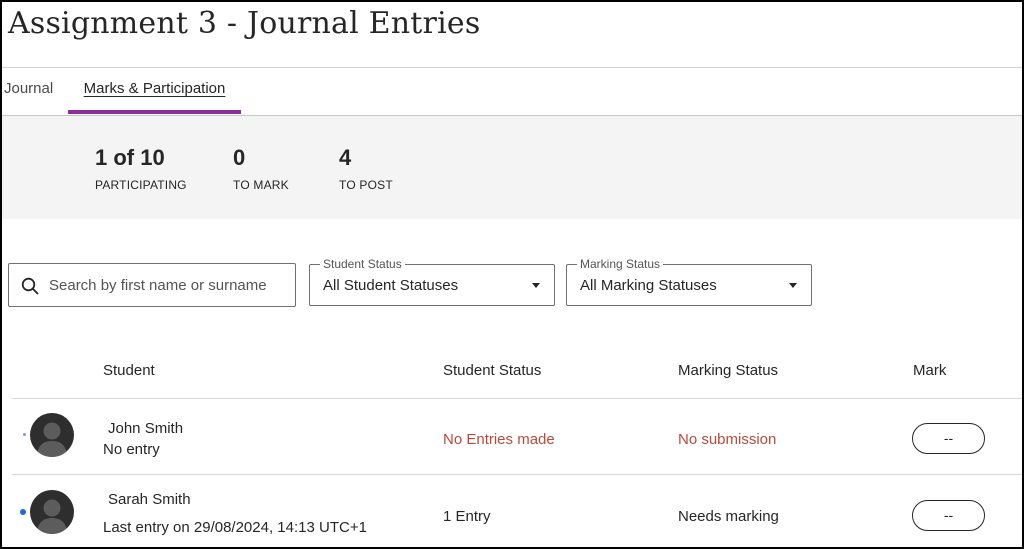 The height and width of the screenshot is (549, 1024). I want to click on student-status-select-value: All Student Statuses, so click(391, 285).